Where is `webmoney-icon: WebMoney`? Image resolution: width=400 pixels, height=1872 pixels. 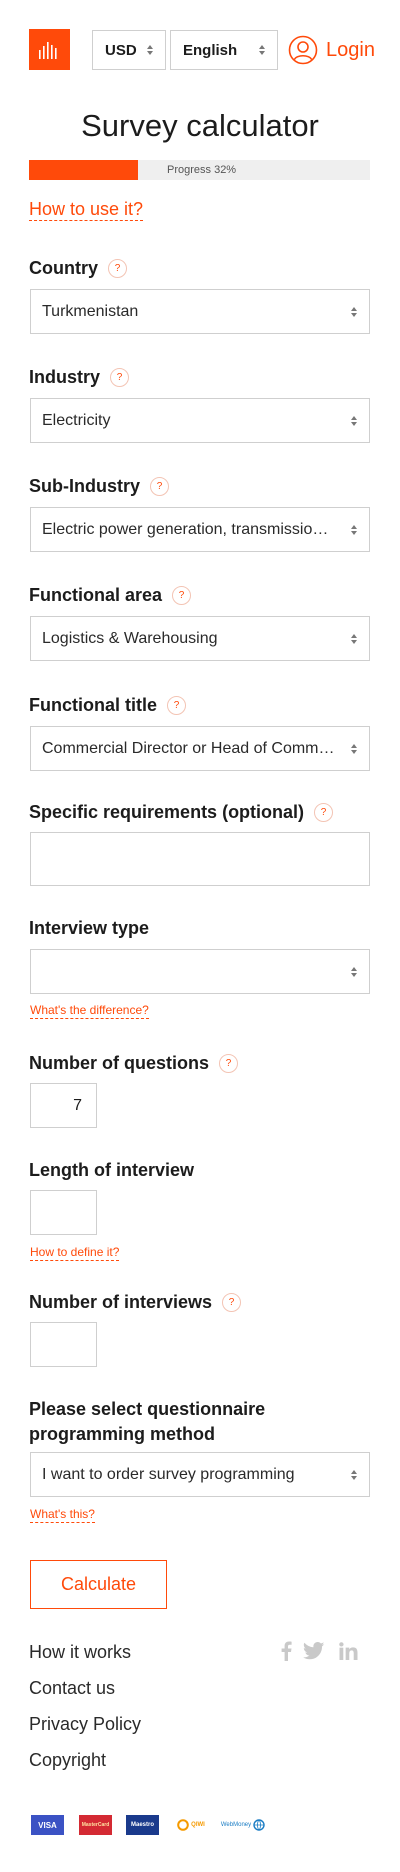
webmoney-icon: WebMoney is located at coordinates (243, 1825).